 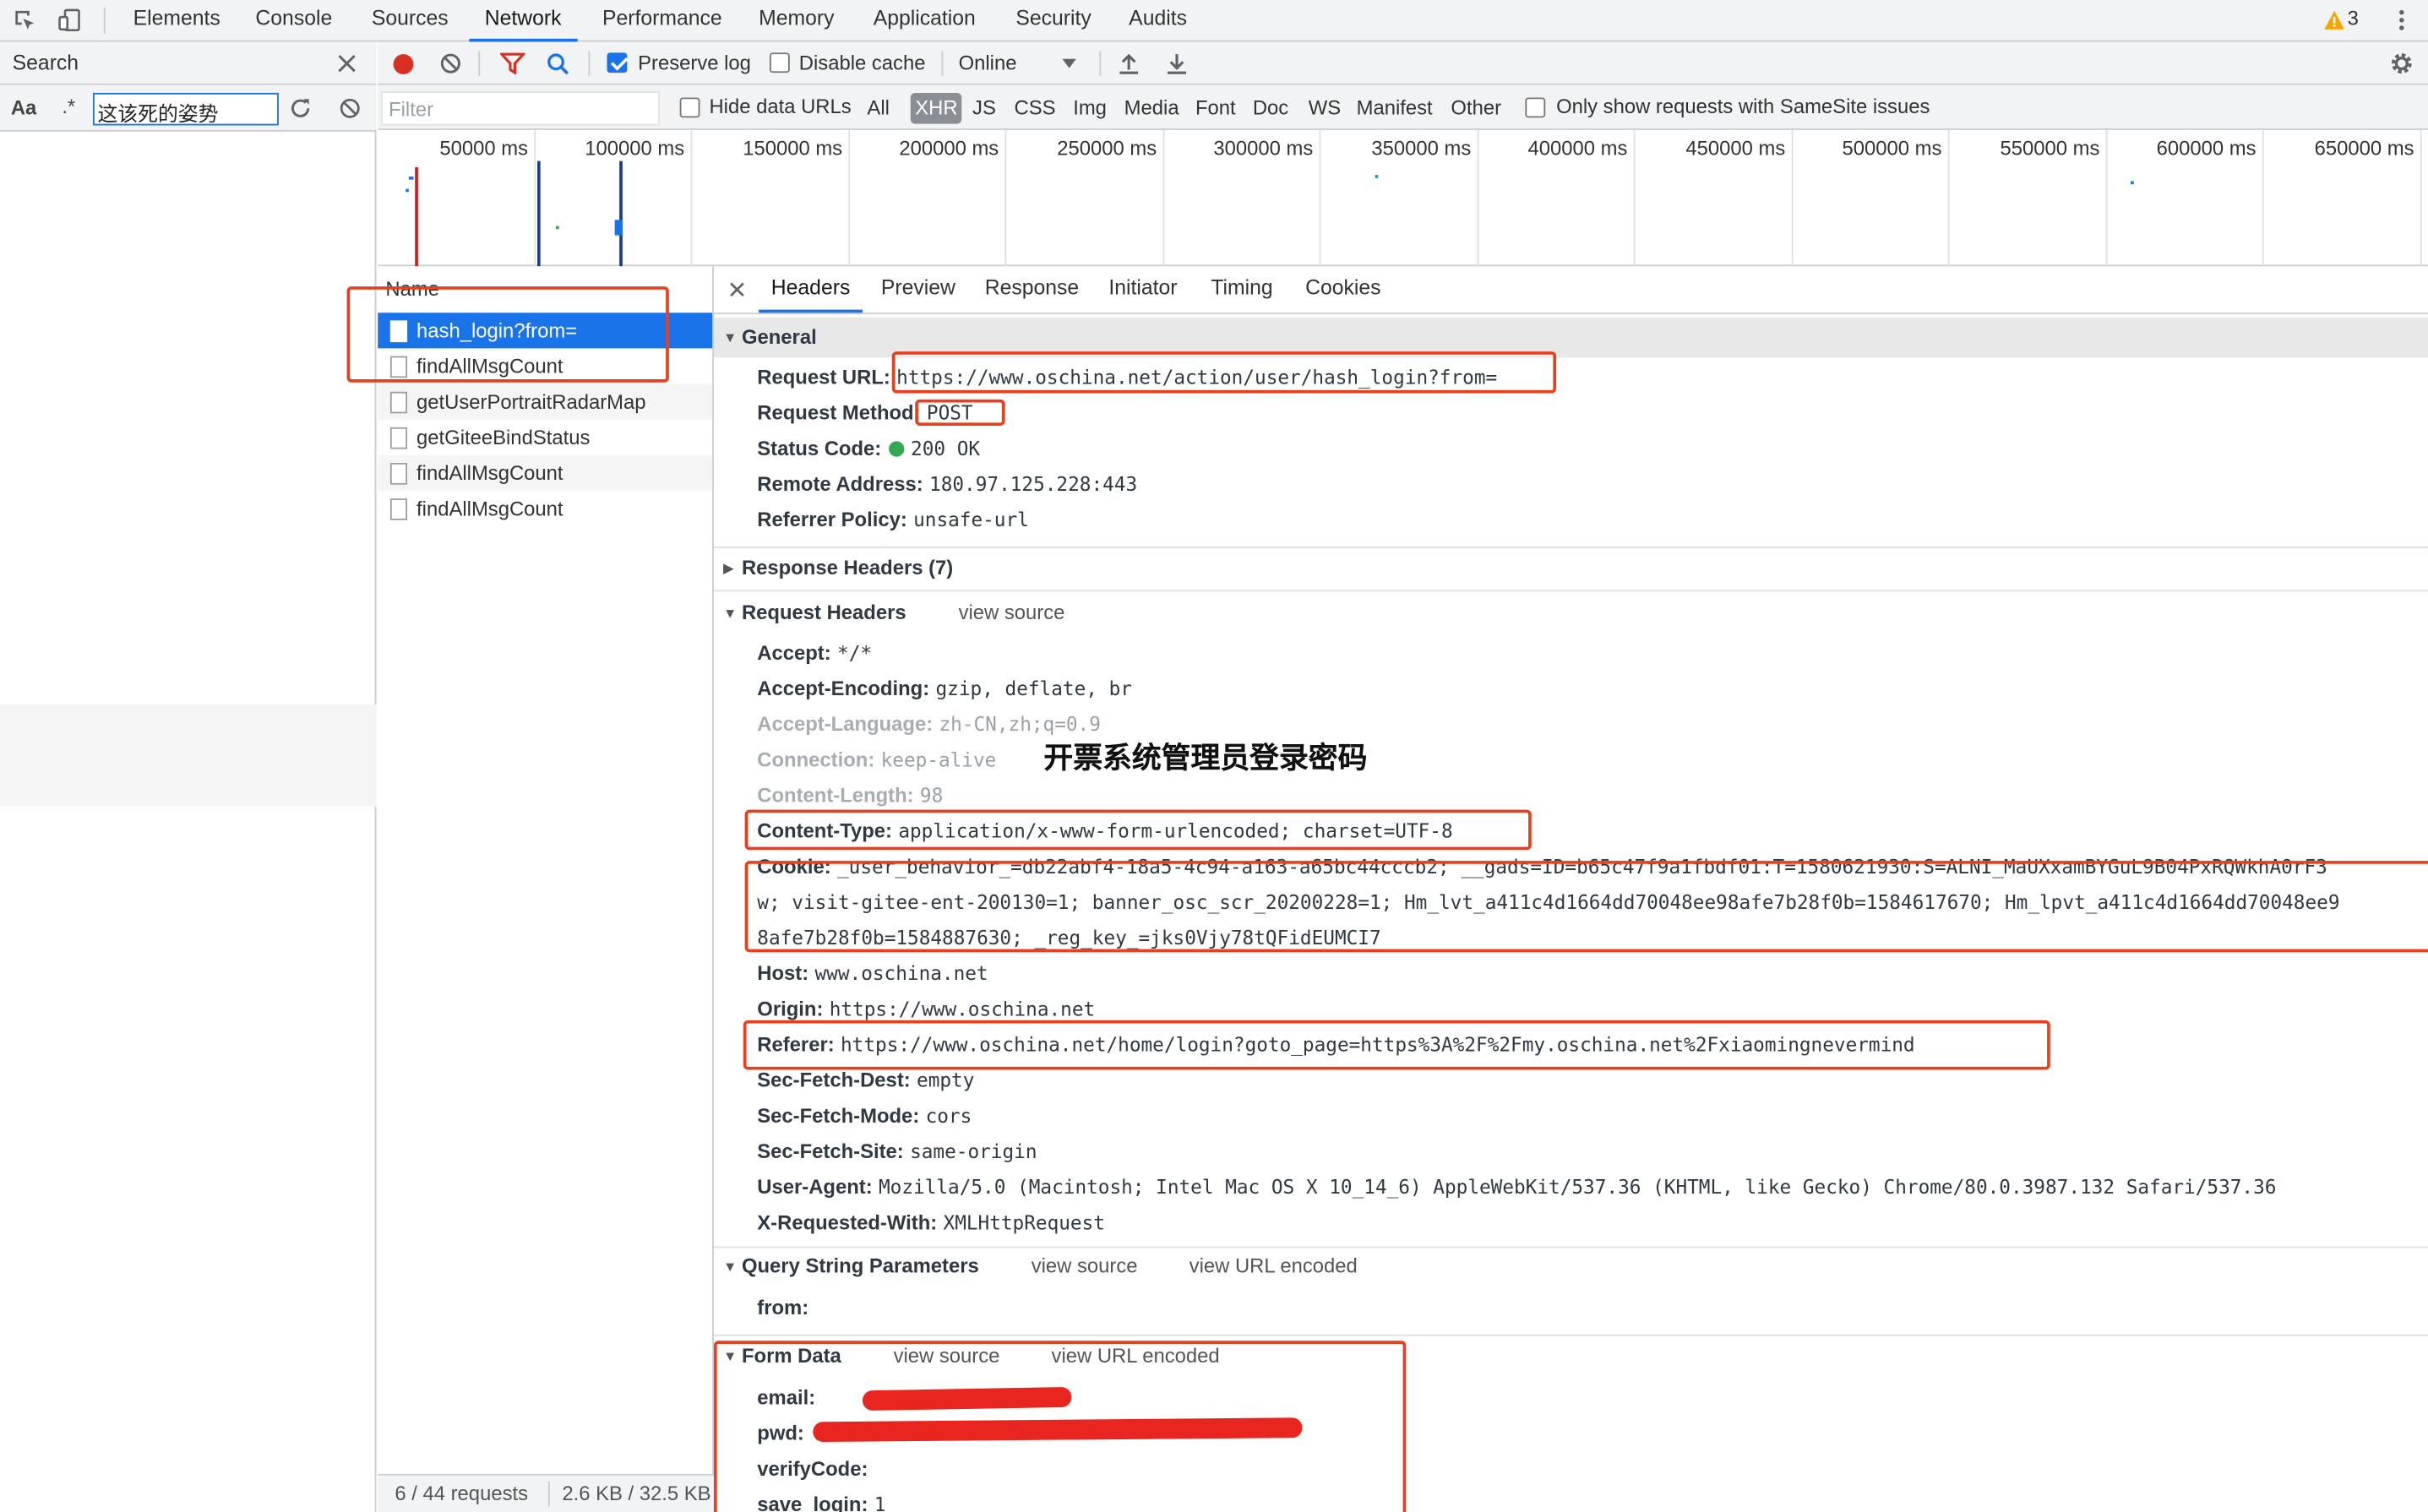 I want to click on request-row: getGiteeBindStatus, so click(x=545, y=438).